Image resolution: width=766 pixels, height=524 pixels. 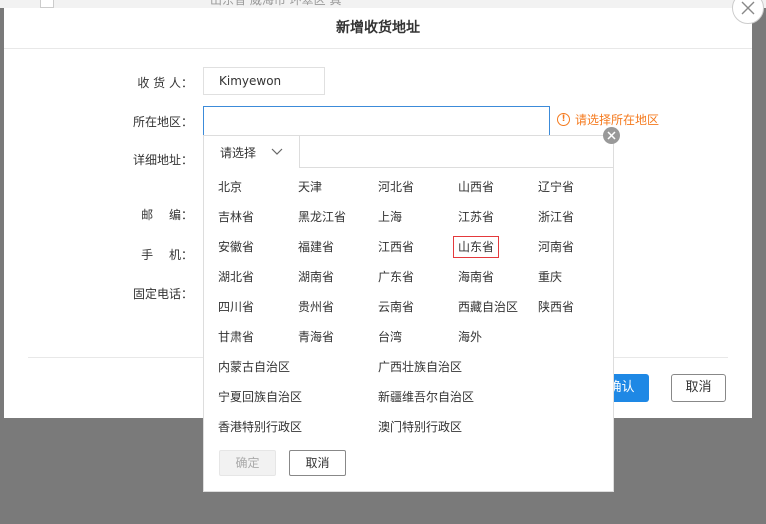 I want to click on province-option: 澳门特别行政区, so click(x=420, y=427).